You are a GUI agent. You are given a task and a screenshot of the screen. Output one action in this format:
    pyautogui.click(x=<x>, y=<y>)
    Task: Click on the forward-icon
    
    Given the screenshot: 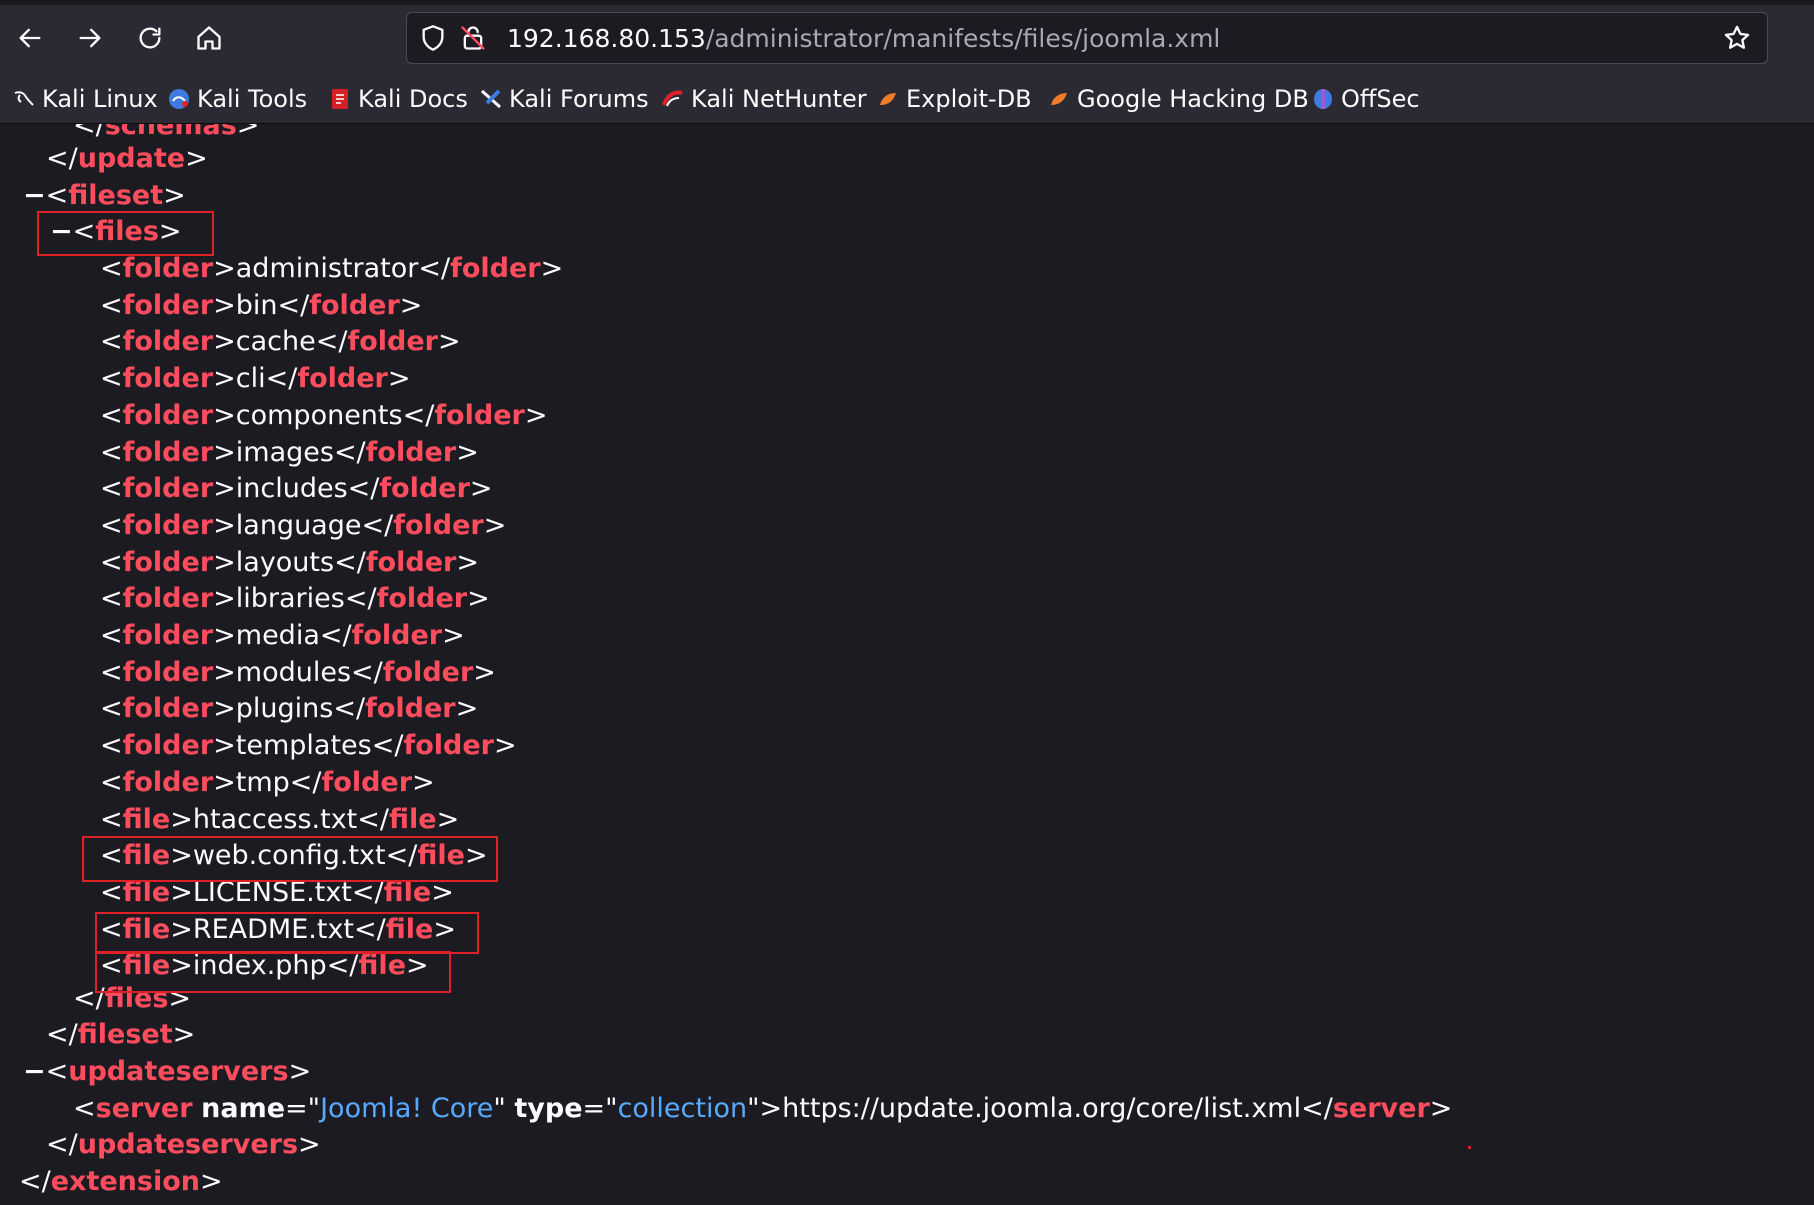 What is the action you would take?
    pyautogui.click(x=90, y=38)
    